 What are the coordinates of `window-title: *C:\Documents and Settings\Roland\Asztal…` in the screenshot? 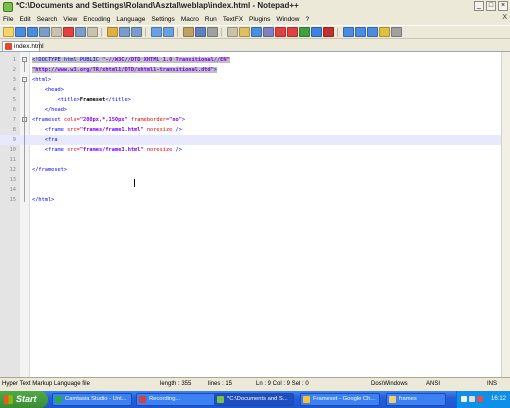 It's located at (157, 5).